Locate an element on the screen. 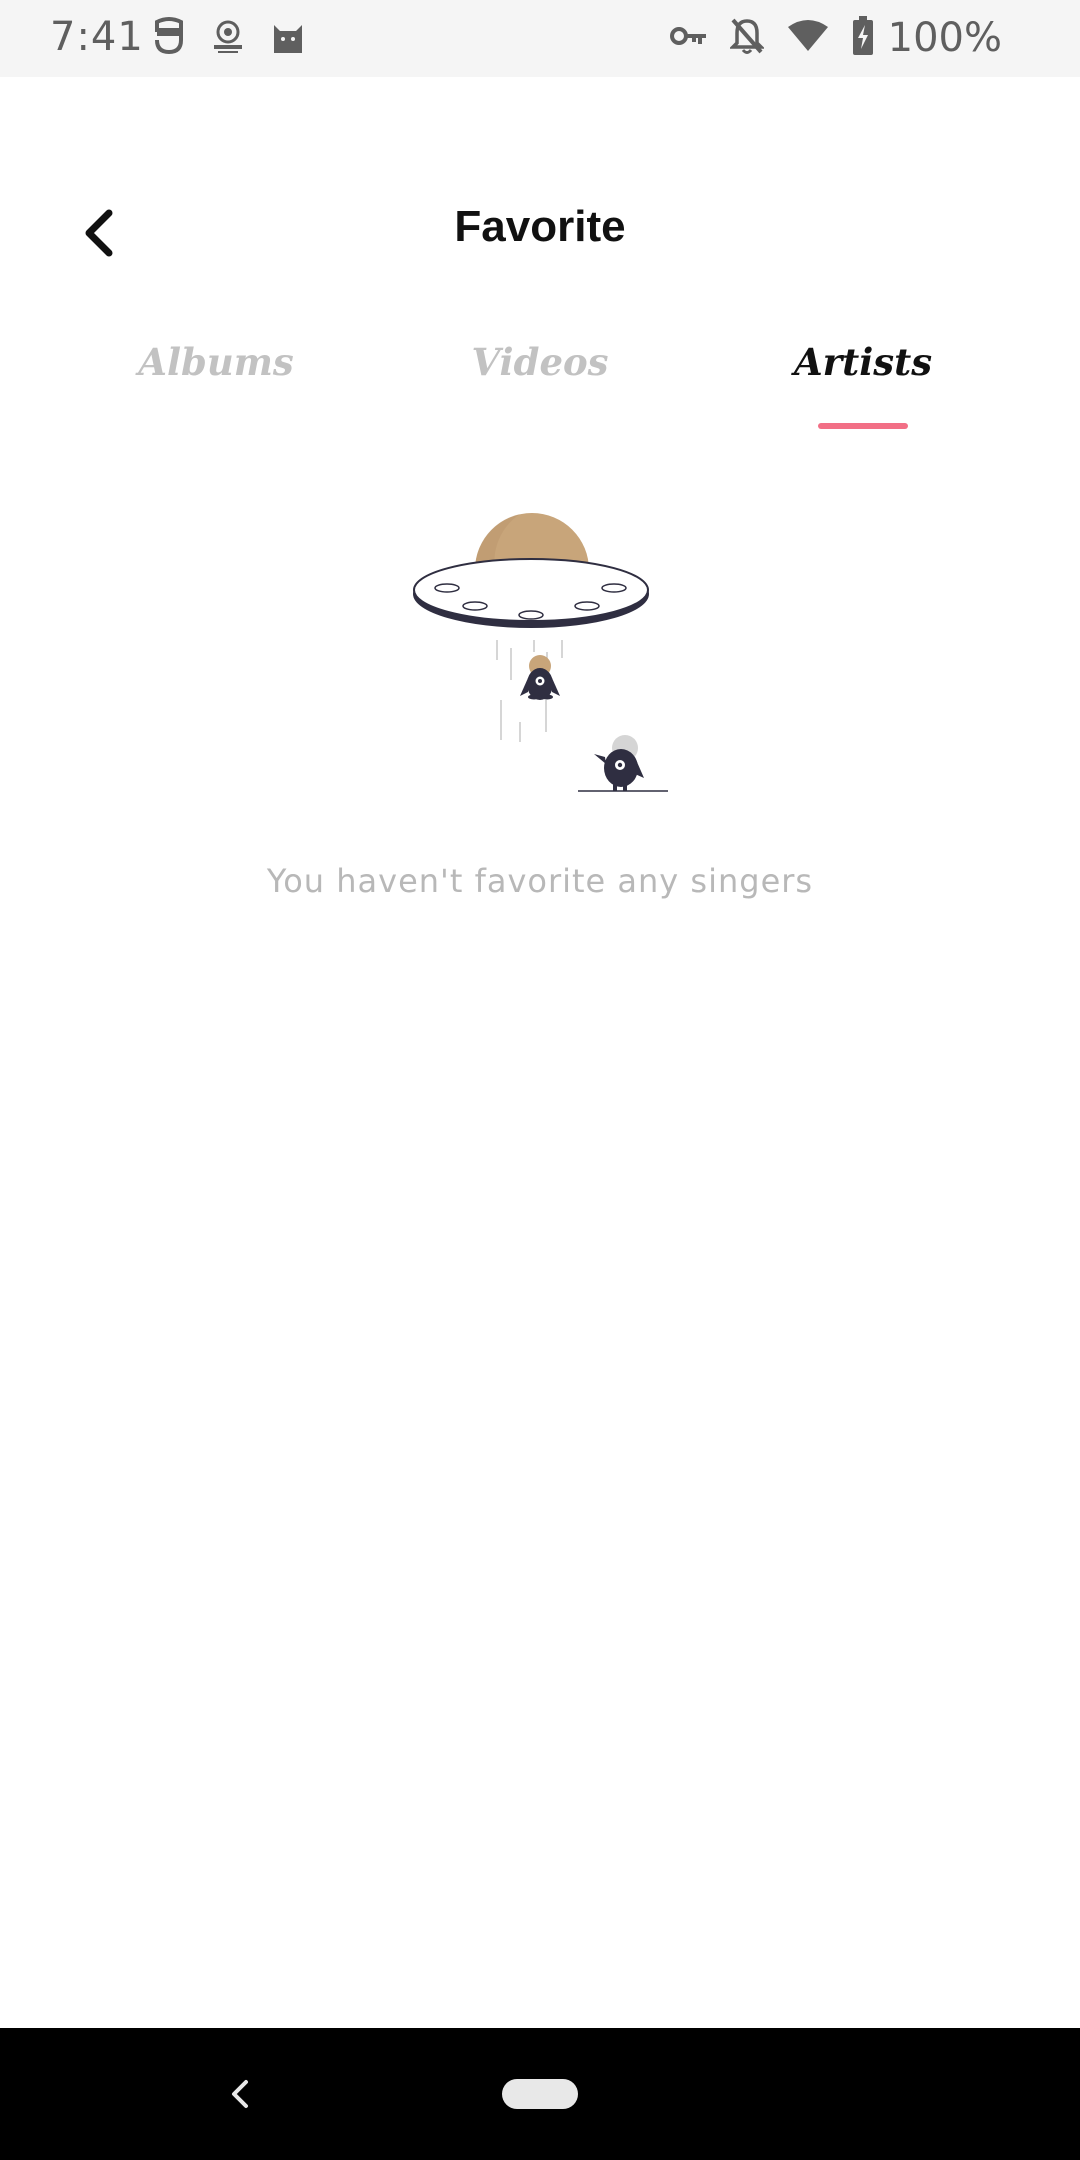 This screenshot has height=2160, width=1080. battery-percentage: 100% is located at coordinates (944, 38).